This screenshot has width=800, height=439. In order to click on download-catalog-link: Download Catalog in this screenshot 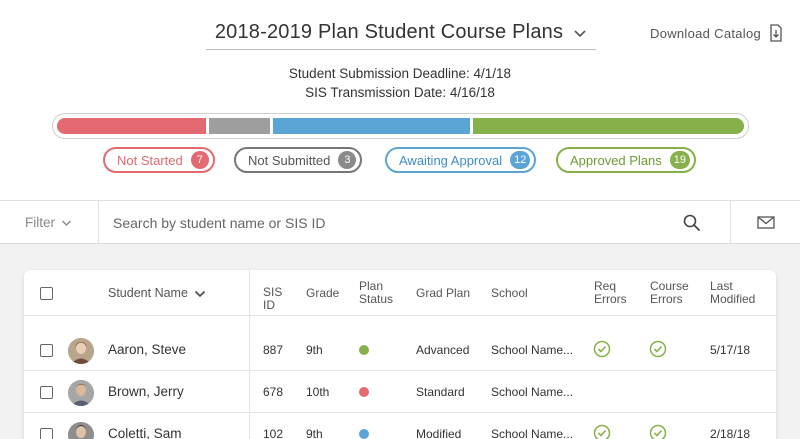, I will do `click(716, 33)`.